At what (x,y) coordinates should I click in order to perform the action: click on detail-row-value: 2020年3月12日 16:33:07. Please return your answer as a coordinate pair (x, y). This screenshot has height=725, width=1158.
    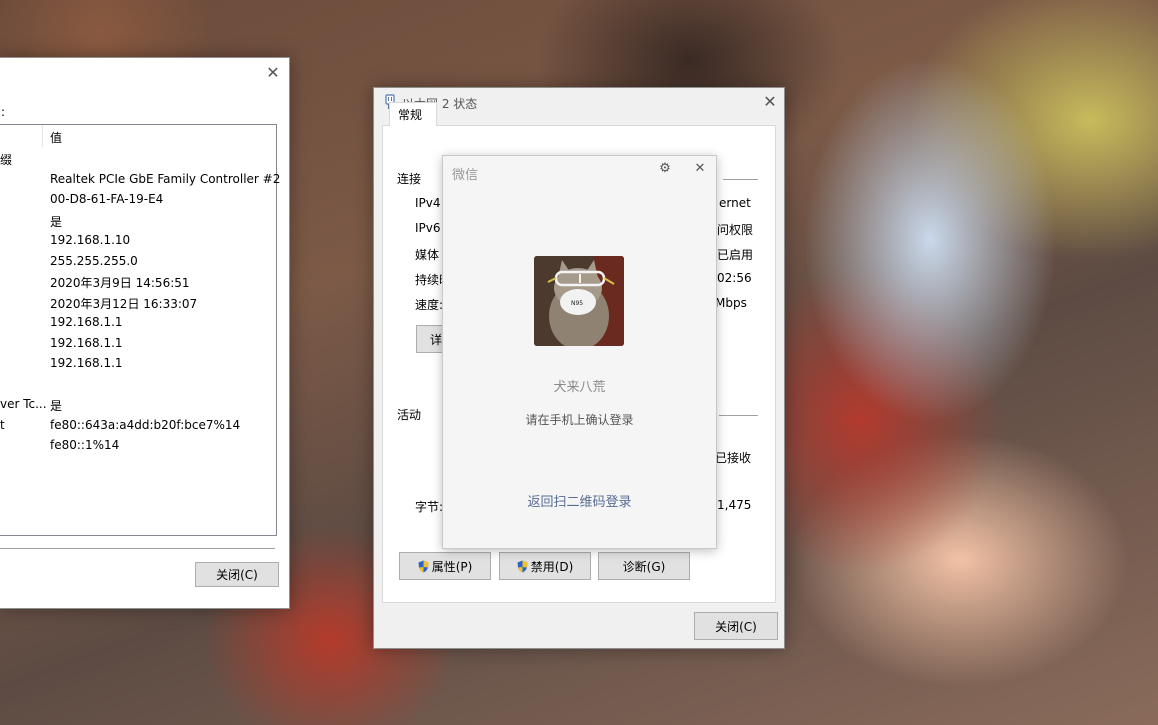
    Looking at the image, I should click on (124, 303).